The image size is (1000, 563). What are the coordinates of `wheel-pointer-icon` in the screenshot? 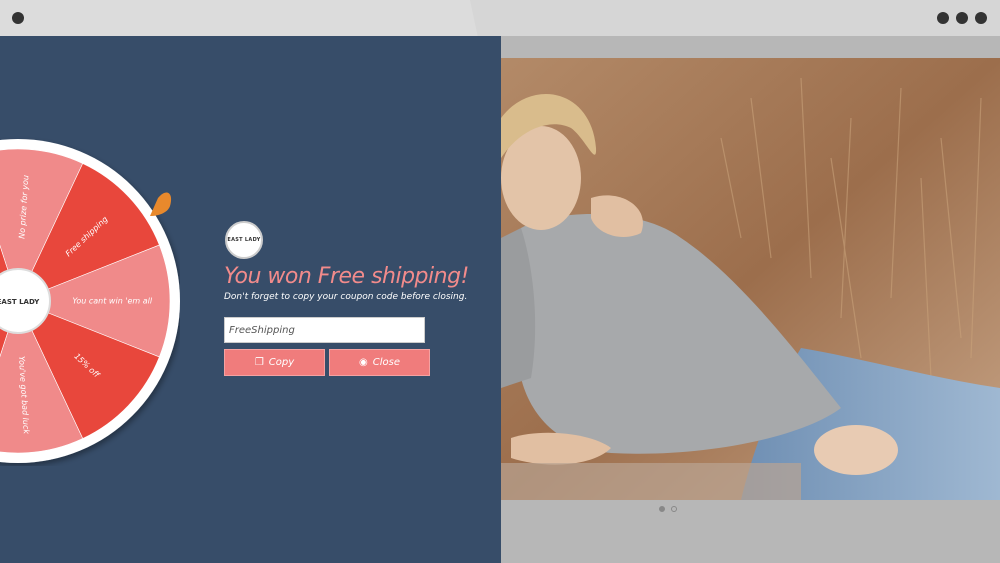 It's located at (161, 204).